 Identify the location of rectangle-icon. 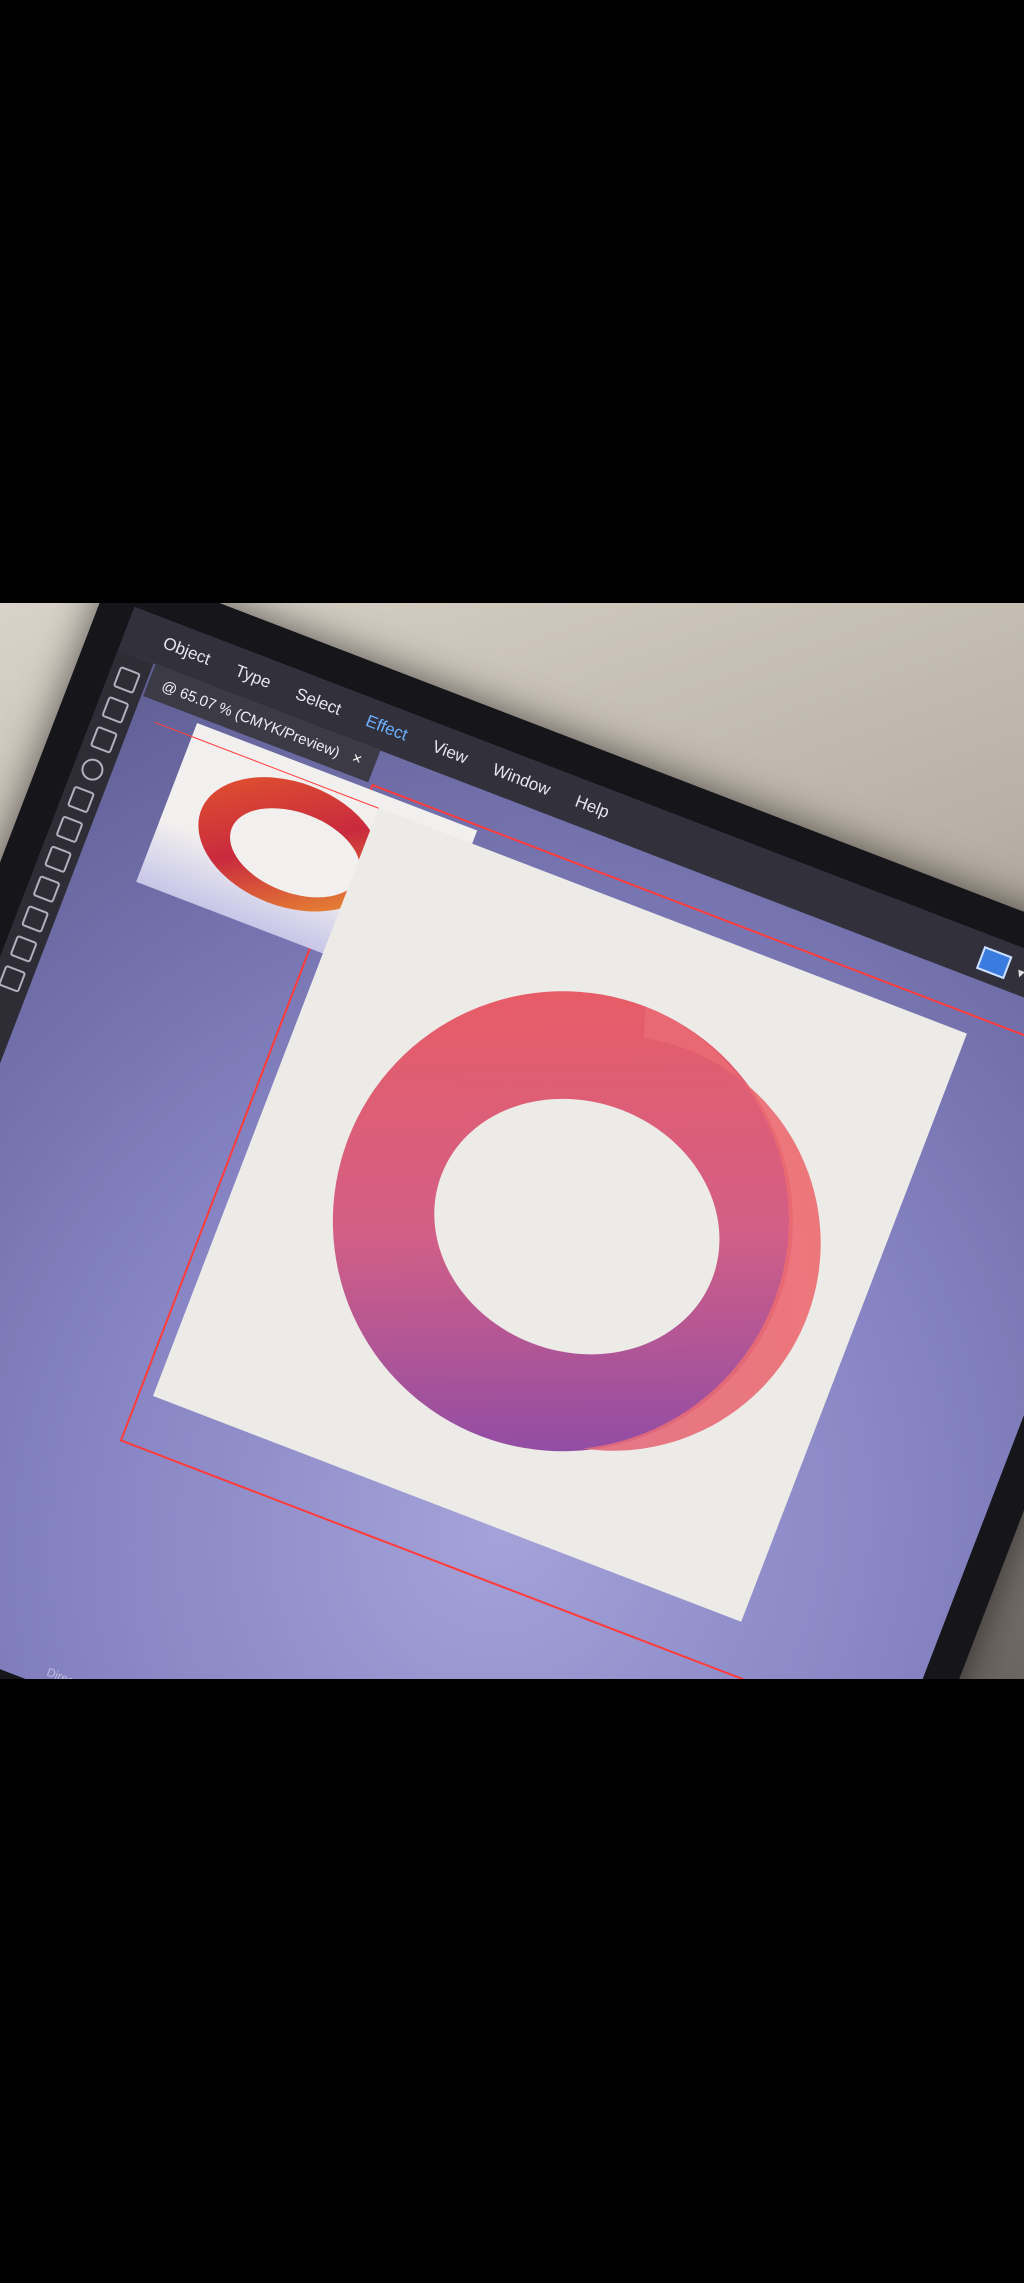
(46, 889).